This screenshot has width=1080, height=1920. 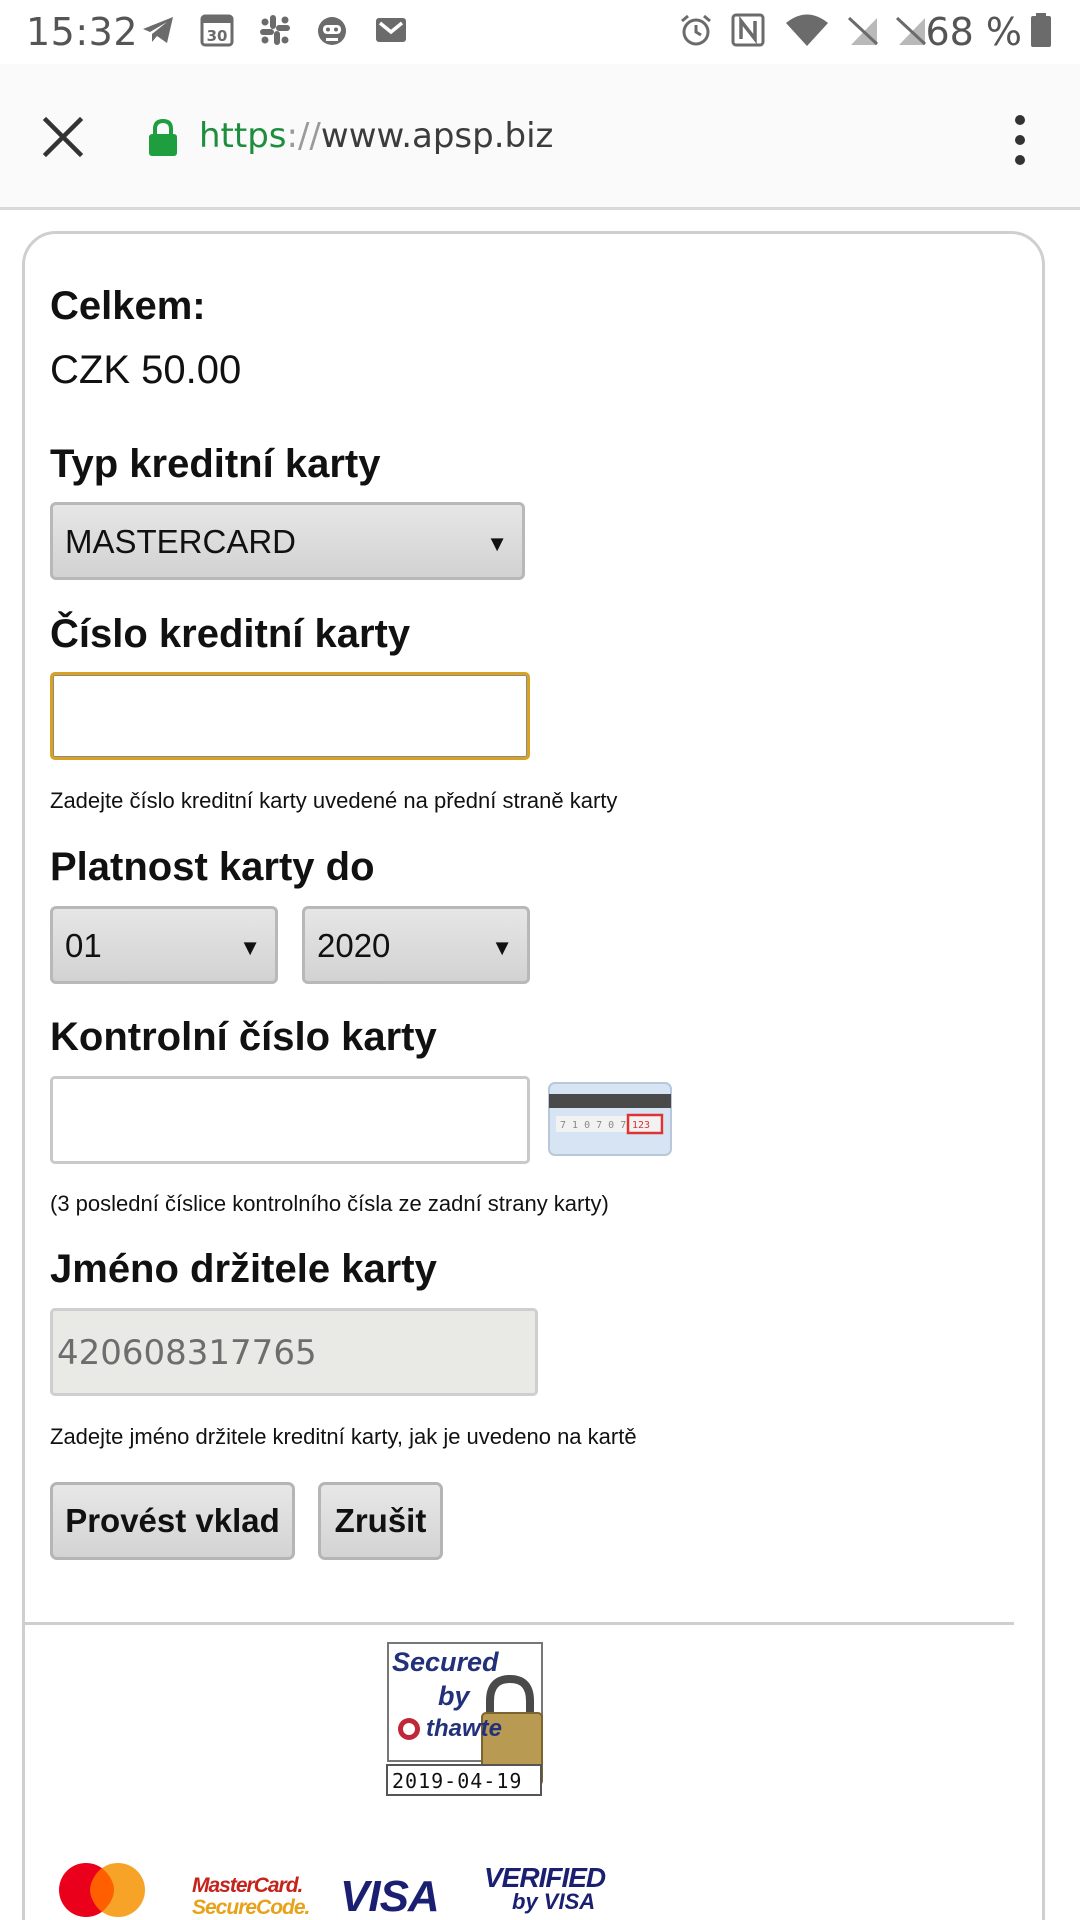 What do you see at coordinates (391, 30) in the screenshot?
I see `gmail-icon` at bounding box center [391, 30].